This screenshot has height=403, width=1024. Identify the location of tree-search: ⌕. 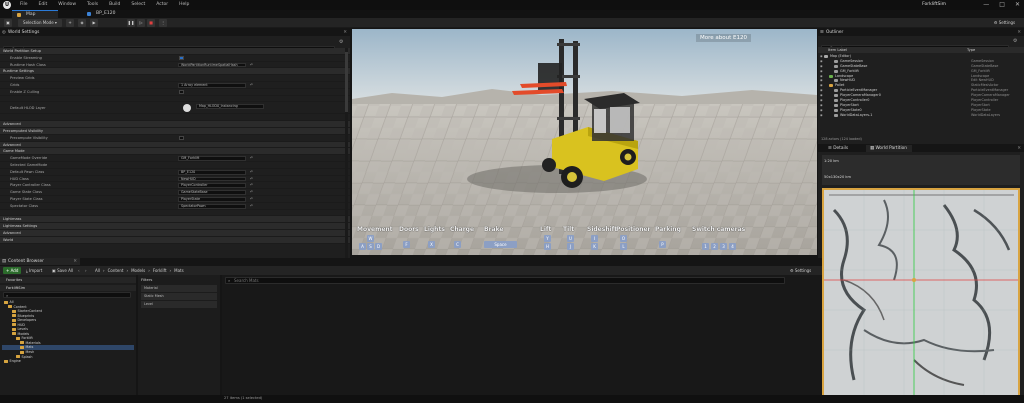
(67, 295).